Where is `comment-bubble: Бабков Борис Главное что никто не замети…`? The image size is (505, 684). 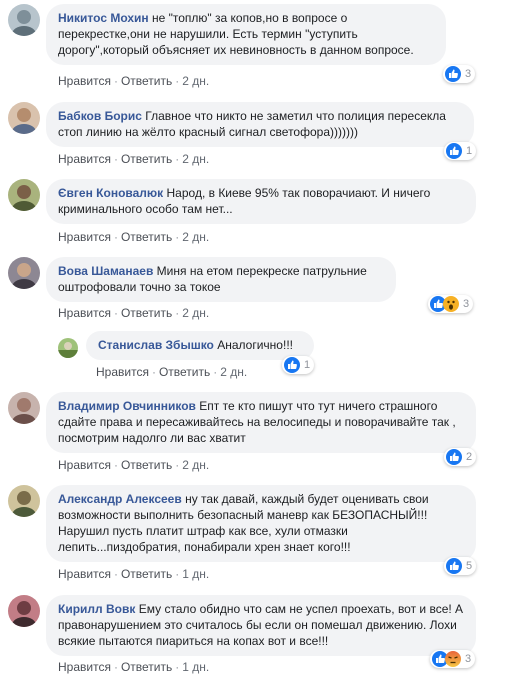
comment-bubble: Бабков Борис Главное что никто не замети… is located at coordinates (260, 124).